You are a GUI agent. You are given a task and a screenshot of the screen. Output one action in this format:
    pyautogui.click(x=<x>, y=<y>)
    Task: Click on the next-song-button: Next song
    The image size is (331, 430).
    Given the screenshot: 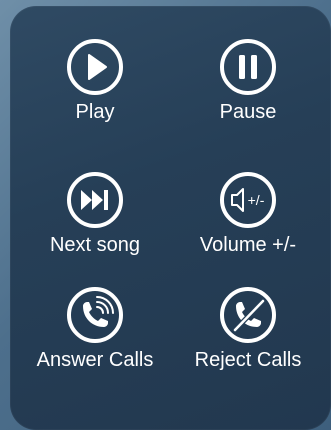 What is the action you would take?
    pyautogui.click(x=95, y=214)
    